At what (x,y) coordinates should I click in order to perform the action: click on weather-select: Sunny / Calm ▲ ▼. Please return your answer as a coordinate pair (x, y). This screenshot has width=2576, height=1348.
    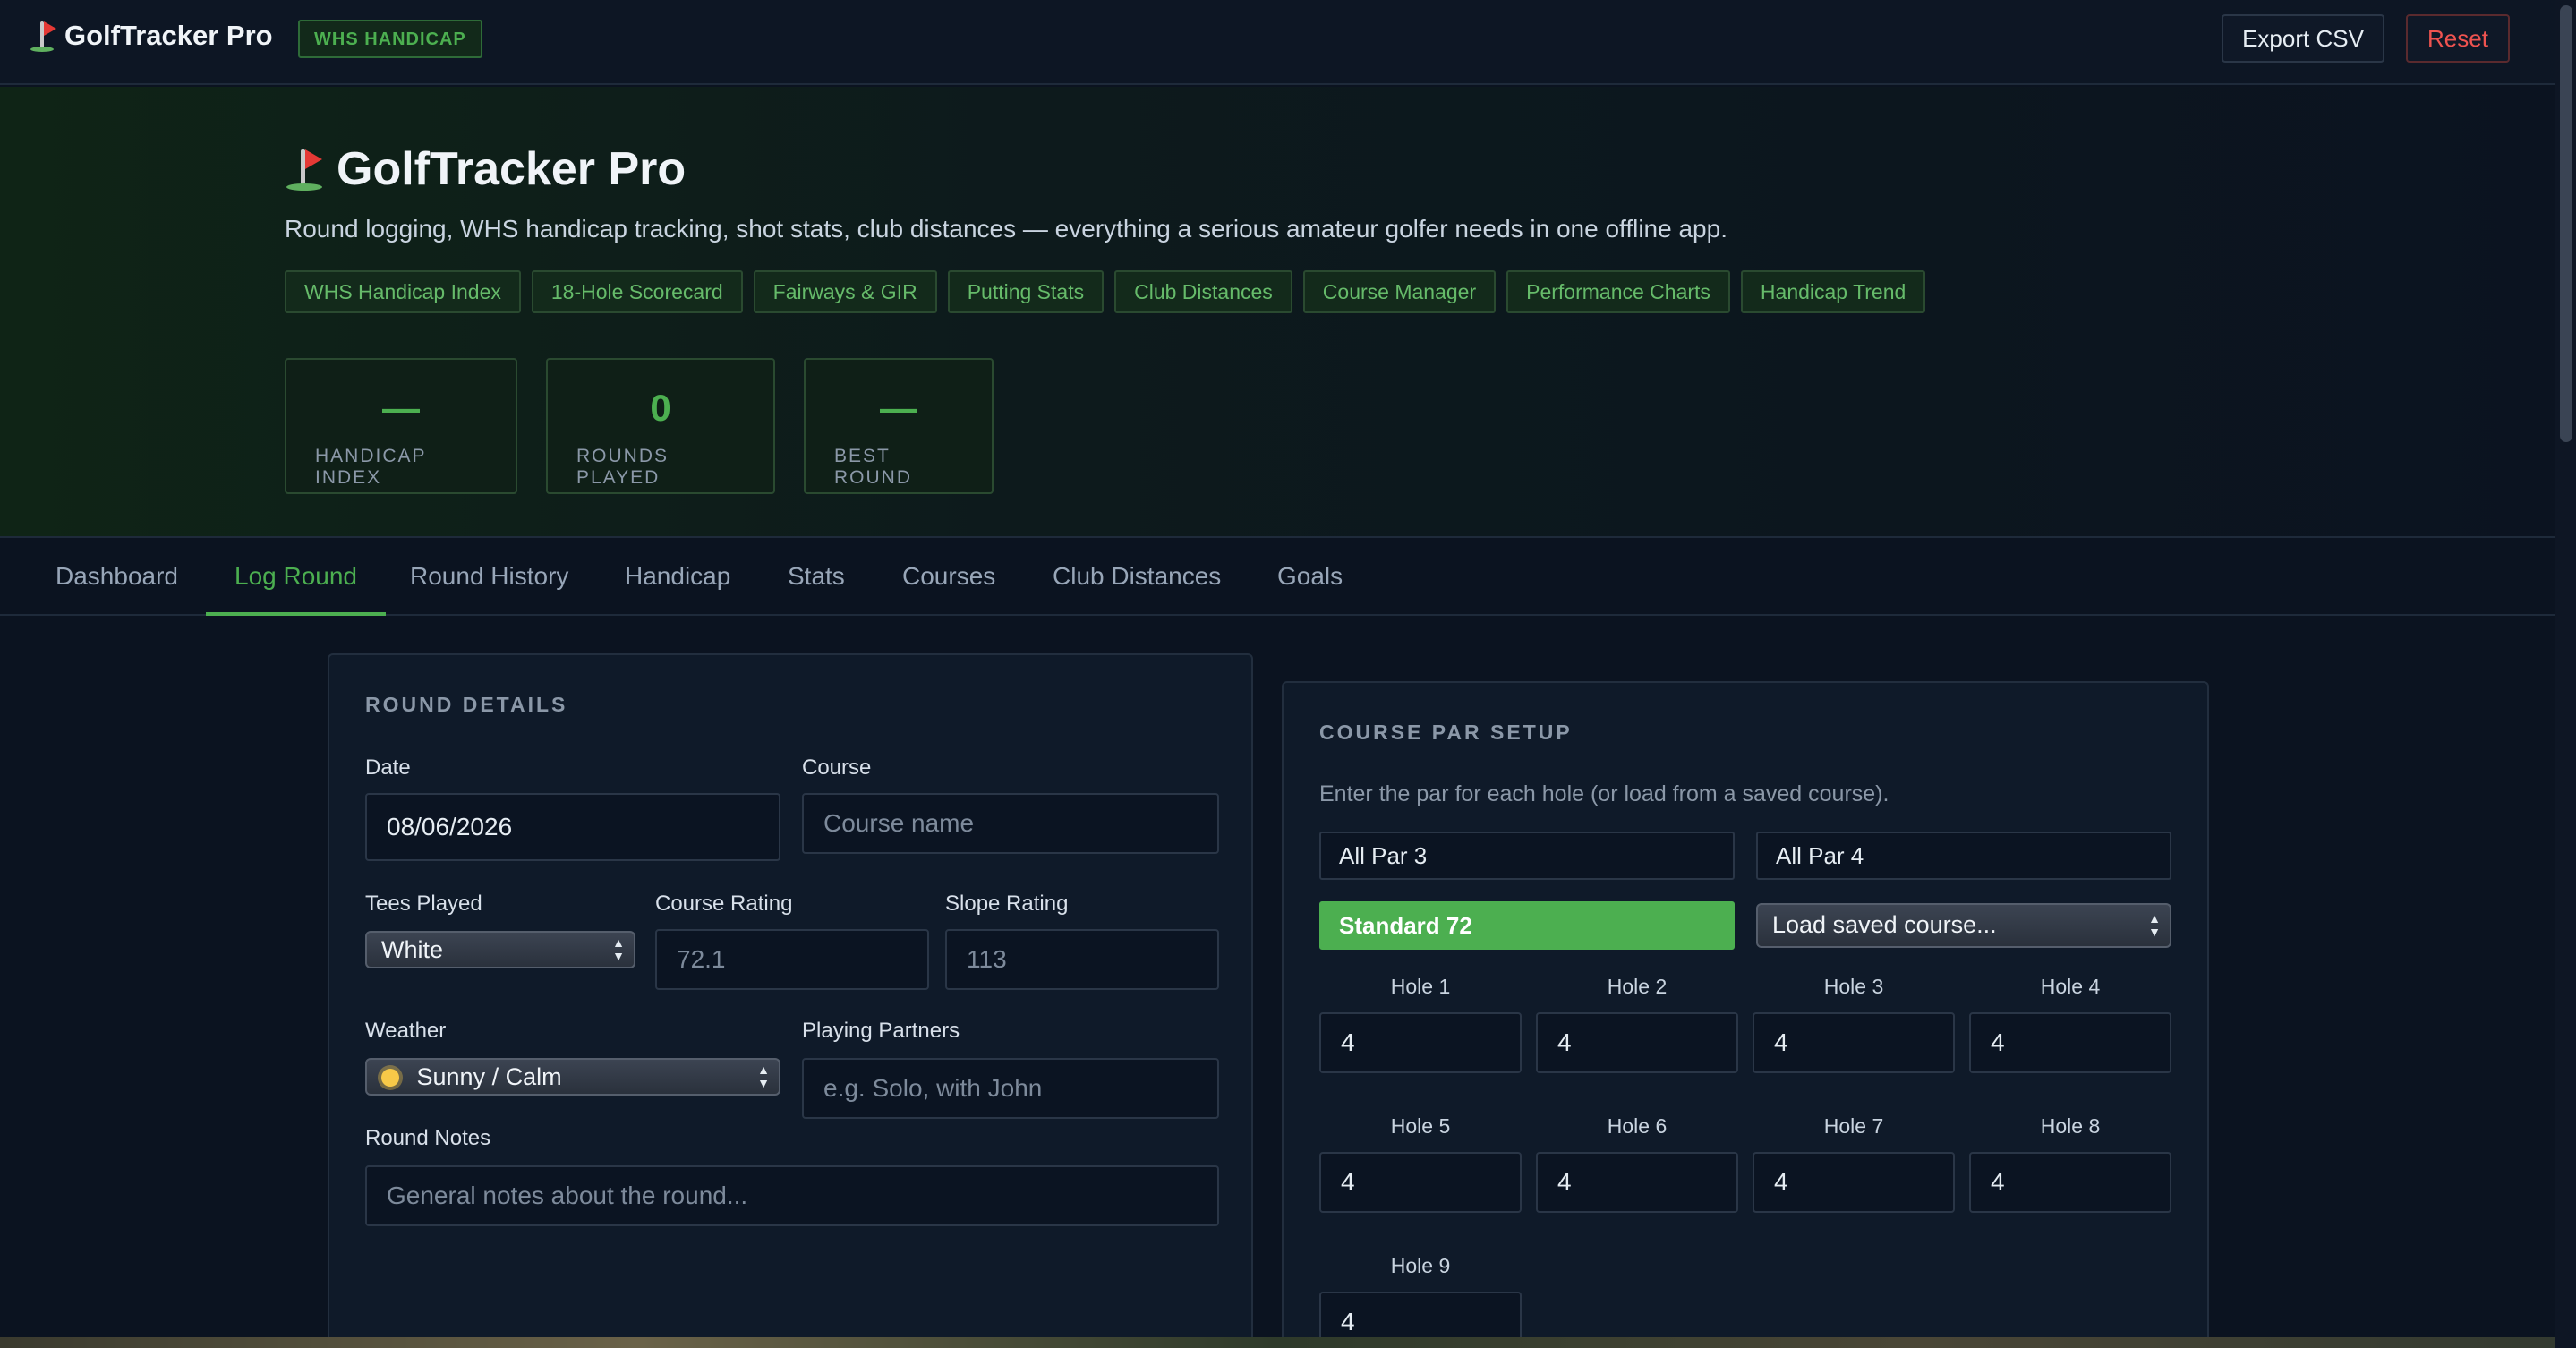
    Looking at the image, I should click on (572, 1077).